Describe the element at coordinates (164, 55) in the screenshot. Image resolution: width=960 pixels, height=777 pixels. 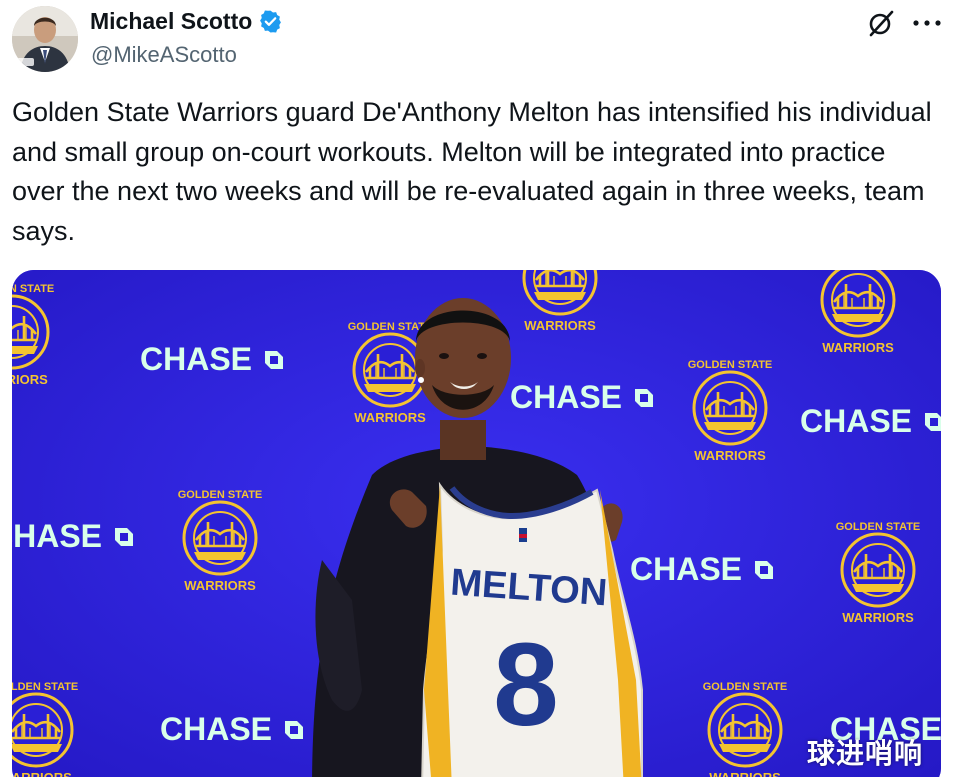
I see `author-handle: @MikeAScotto` at that location.